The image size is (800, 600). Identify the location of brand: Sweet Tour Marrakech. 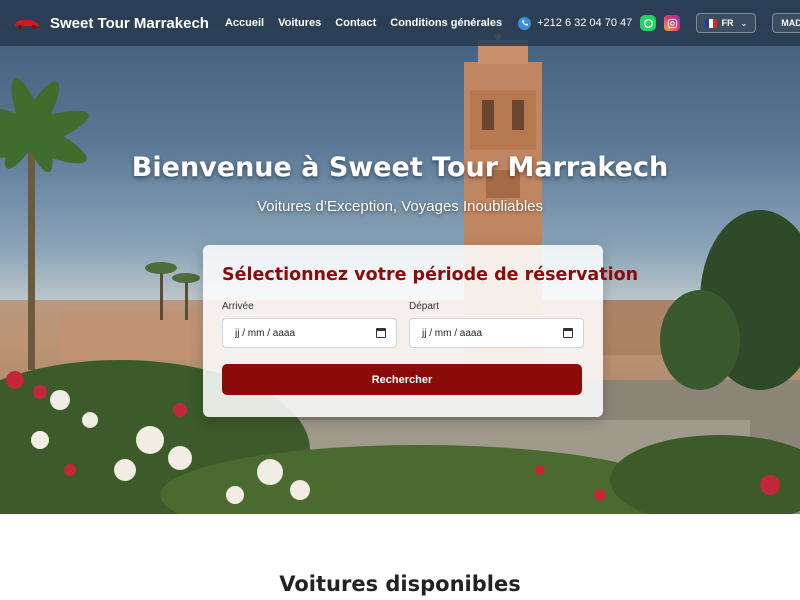
(110, 23).